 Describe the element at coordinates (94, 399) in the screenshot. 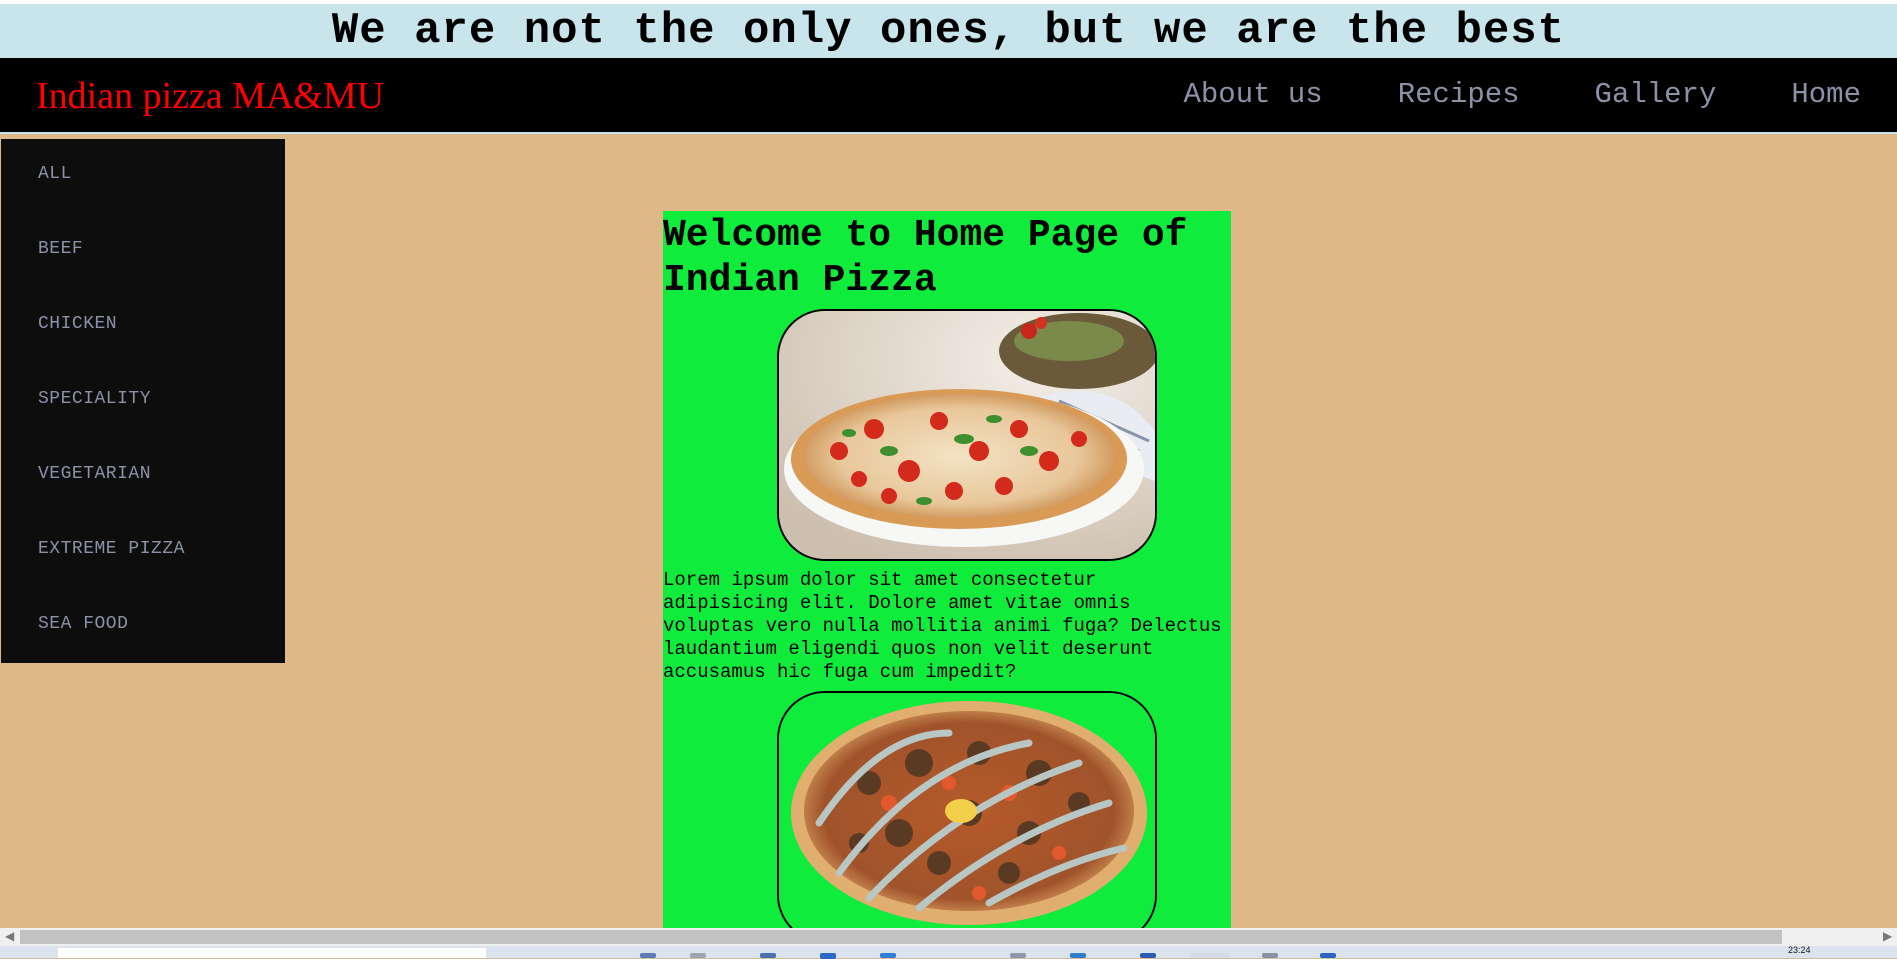

I see `sidebar-item-speciality: SPECIALITY` at that location.